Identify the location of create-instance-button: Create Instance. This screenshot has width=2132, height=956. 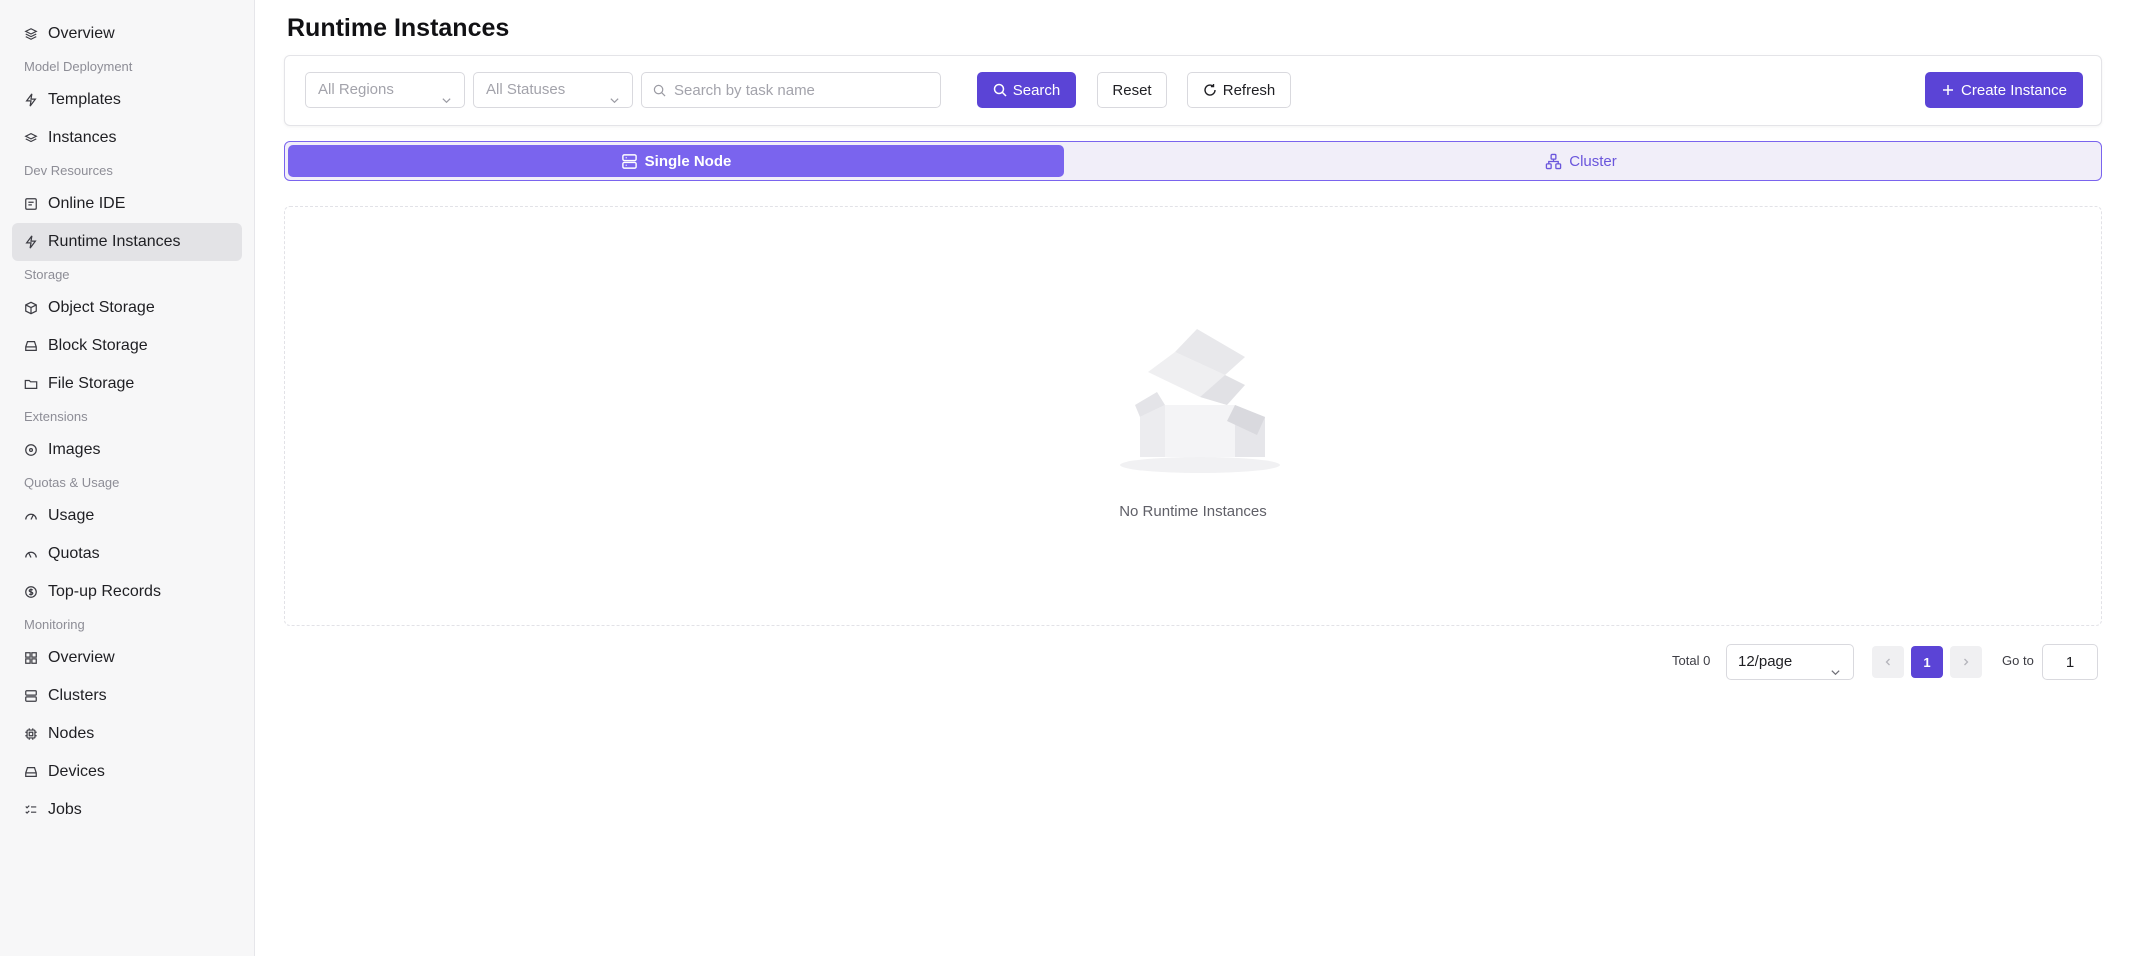
(2004, 90).